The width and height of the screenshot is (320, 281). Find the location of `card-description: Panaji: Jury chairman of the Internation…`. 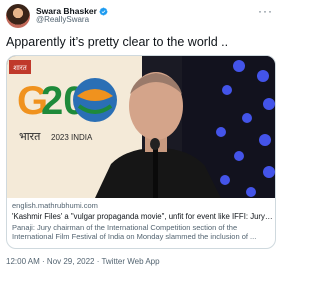

card-description: Panaji: Jury chairman of the Internation… is located at coordinates (143, 232).